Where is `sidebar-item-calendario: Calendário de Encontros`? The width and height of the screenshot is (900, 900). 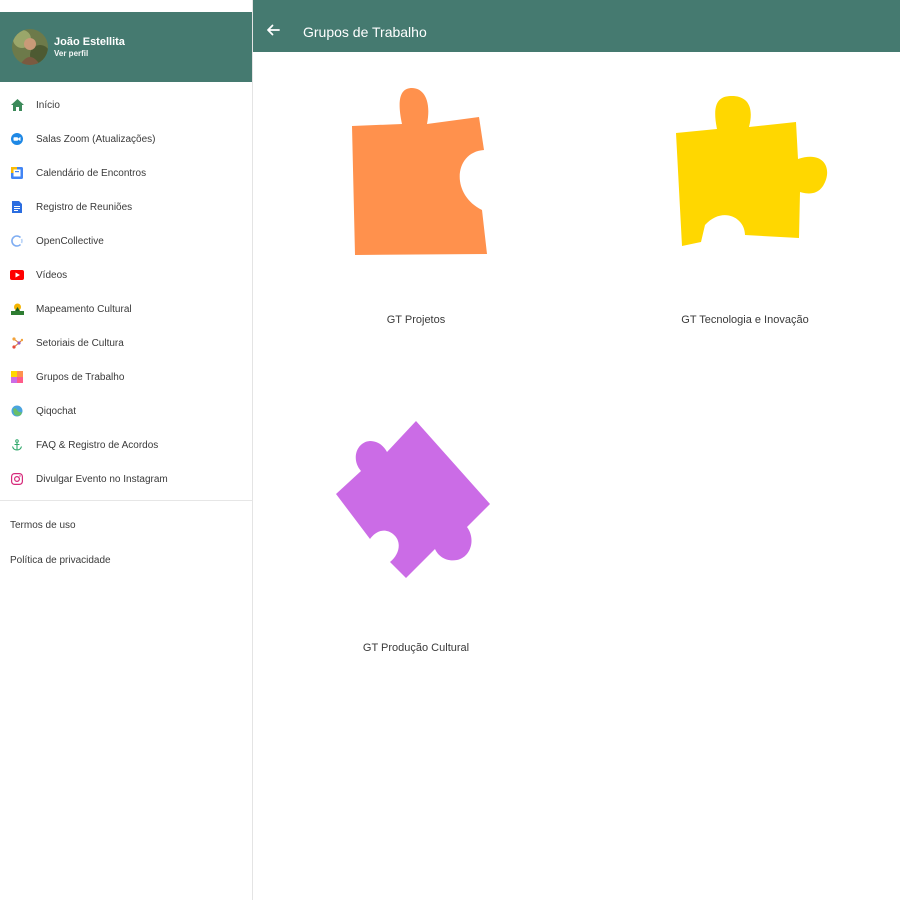 sidebar-item-calendario: Calendário de Encontros is located at coordinates (126, 173).